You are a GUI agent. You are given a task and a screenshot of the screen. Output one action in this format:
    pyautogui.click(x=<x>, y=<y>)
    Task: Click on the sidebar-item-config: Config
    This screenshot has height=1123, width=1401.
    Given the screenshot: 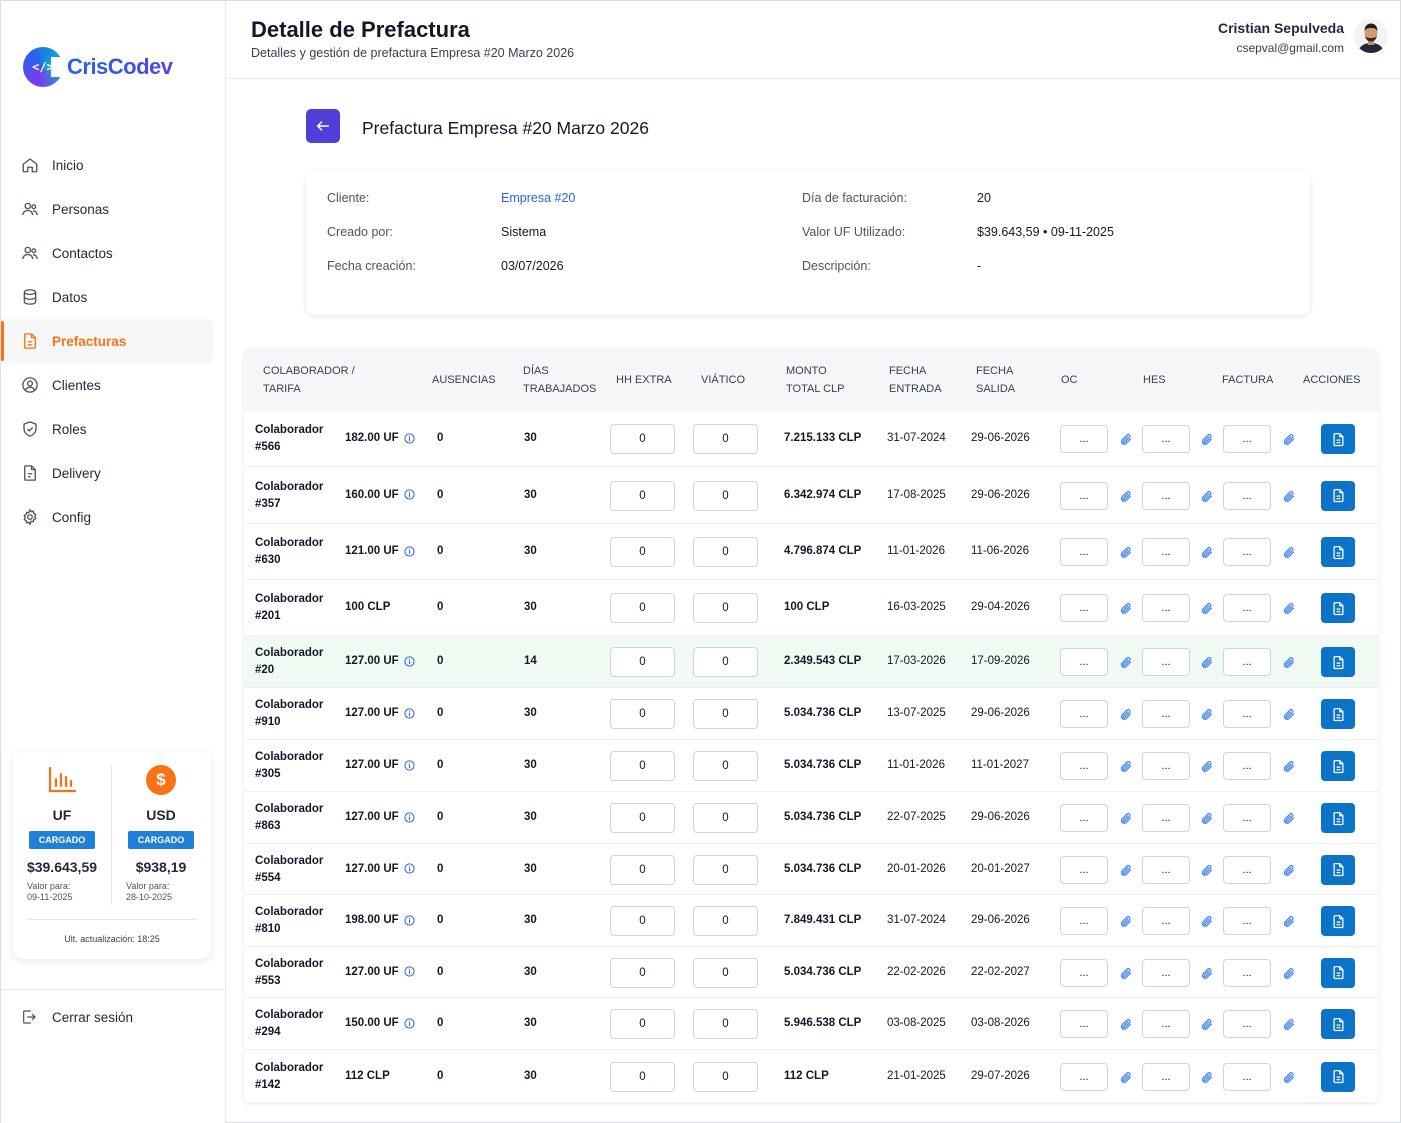 What is the action you would take?
    pyautogui.click(x=107, y=517)
    